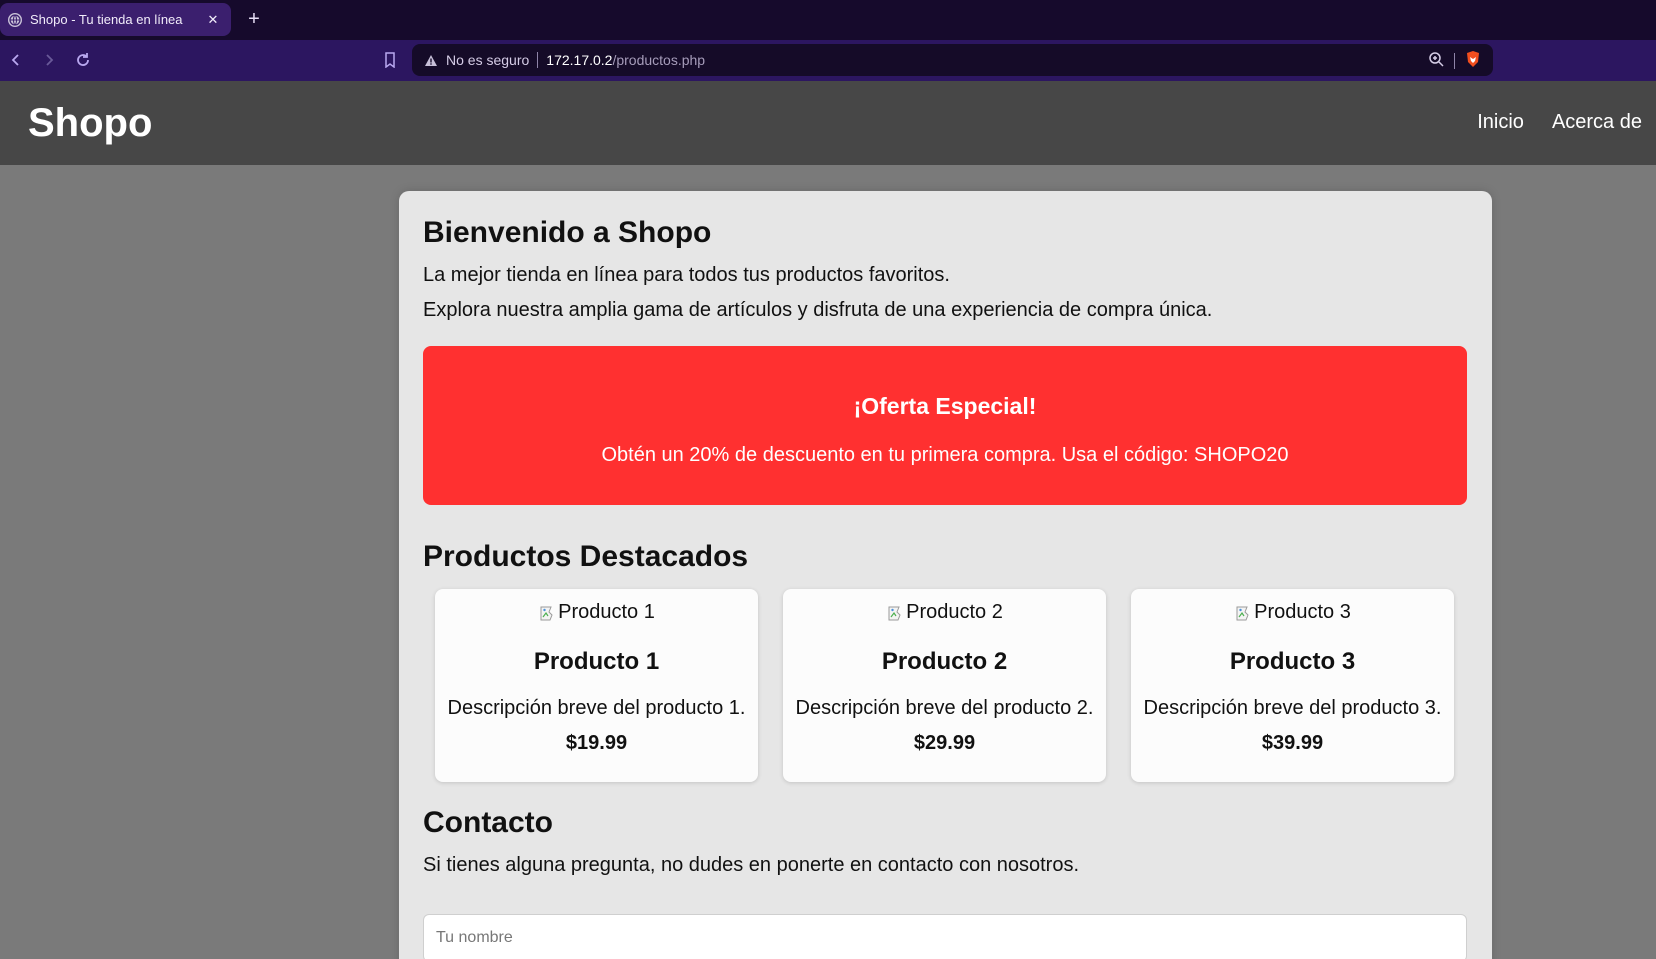 This screenshot has height=959, width=1656. What do you see at coordinates (431, 60) in the screenshot?
I see `warning-icon` at bounding box center [431, 60].